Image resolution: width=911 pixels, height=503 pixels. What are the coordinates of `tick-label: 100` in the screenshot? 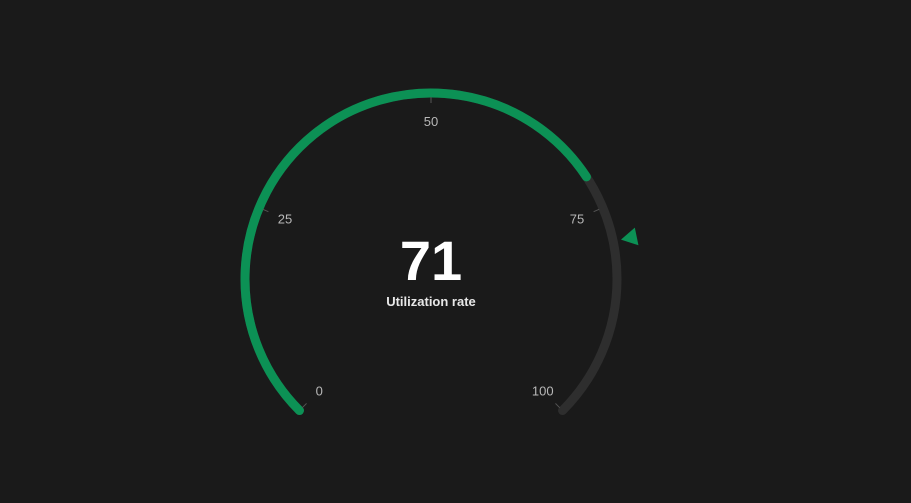 It's located at (543, 391).